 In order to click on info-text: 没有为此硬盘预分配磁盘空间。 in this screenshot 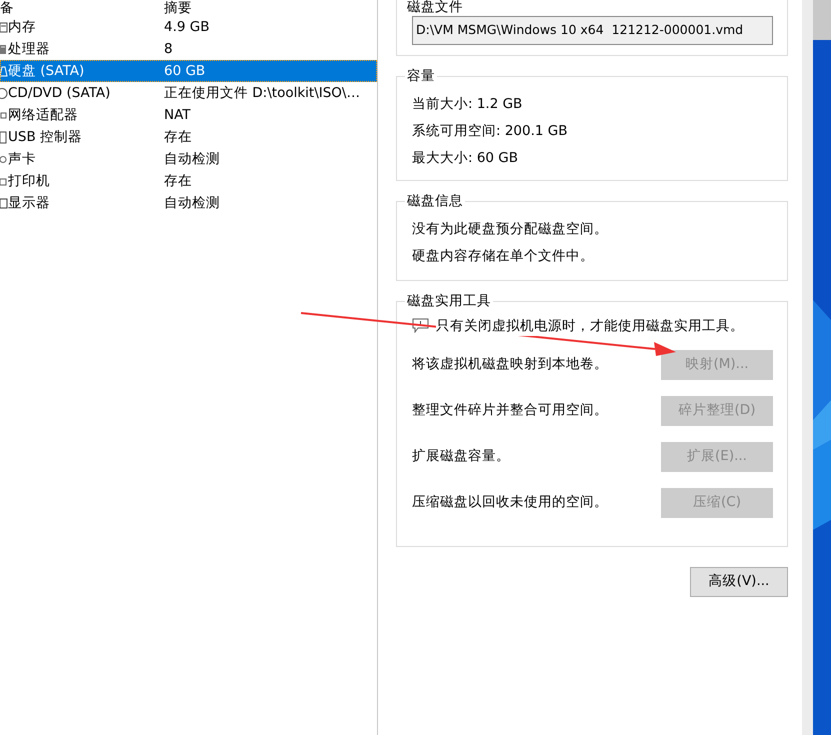, I will do `click(510, 229)`.